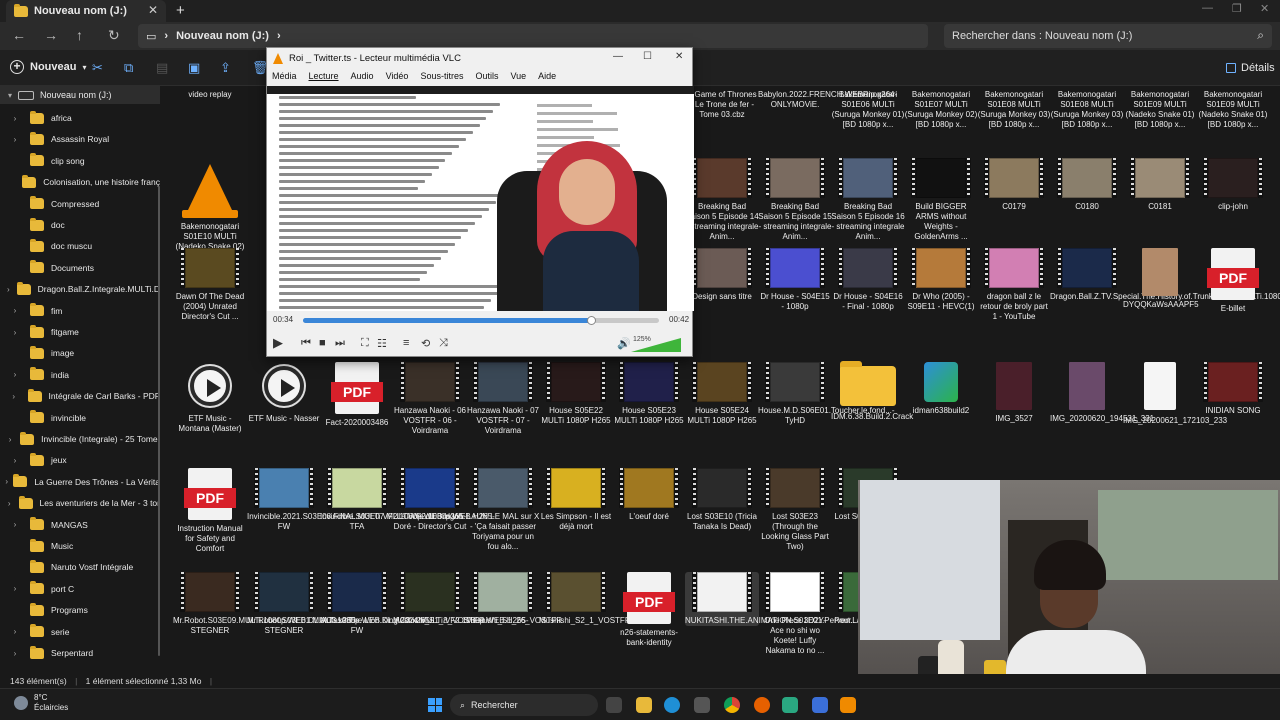  What do you see at coordinates (80, 589) in the screenshot?
I see `sidebar-item: › port C` at bounding box center [80, 589].